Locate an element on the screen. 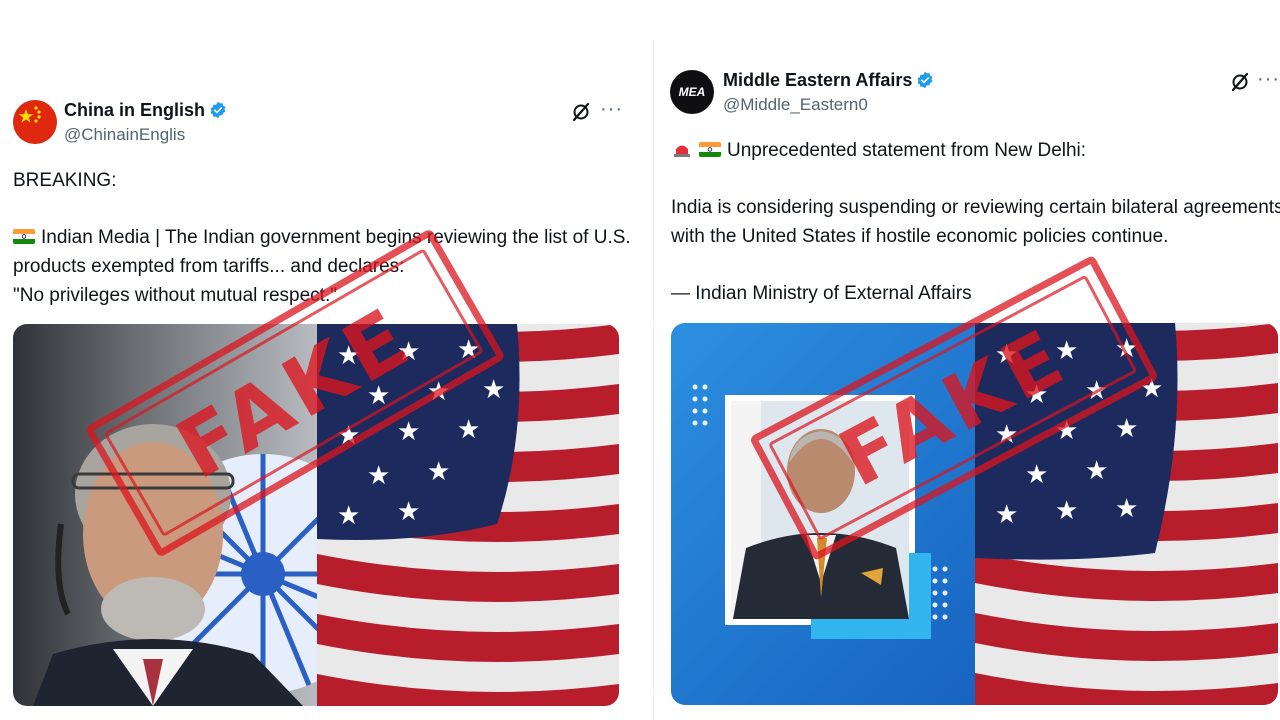  tweet-text-line-1: Unprecedented statement from New Delhi: is located at coordinates (878, 151).